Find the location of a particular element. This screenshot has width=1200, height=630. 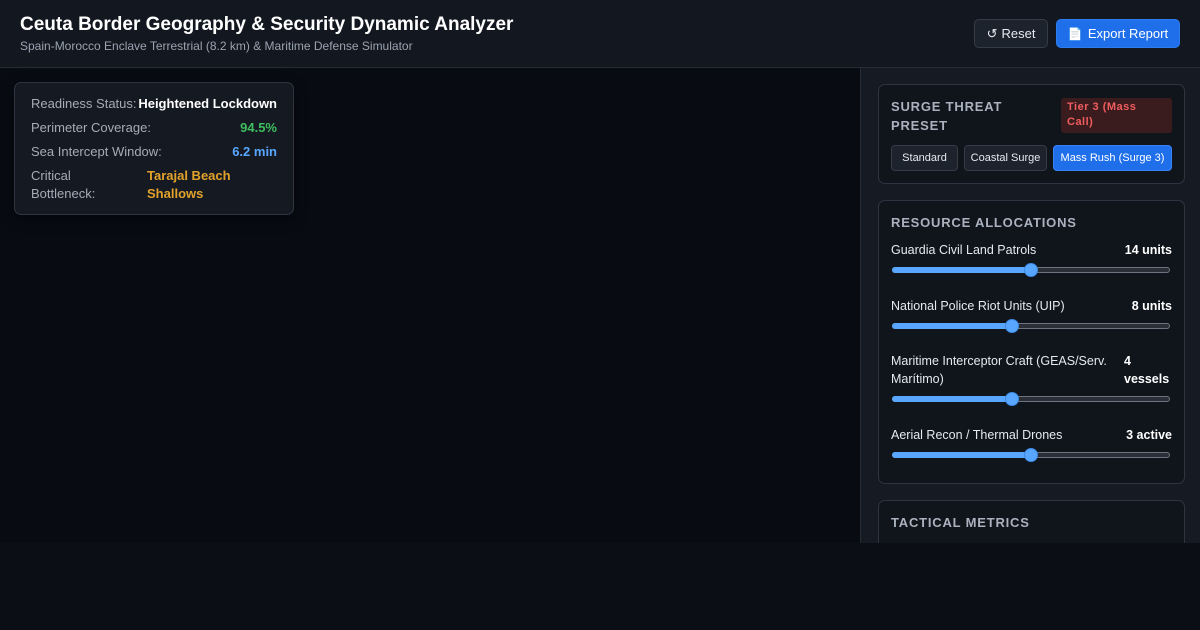

resource-label: Aerial Recon / Thermal Drones is located at coordinates (977, 435).